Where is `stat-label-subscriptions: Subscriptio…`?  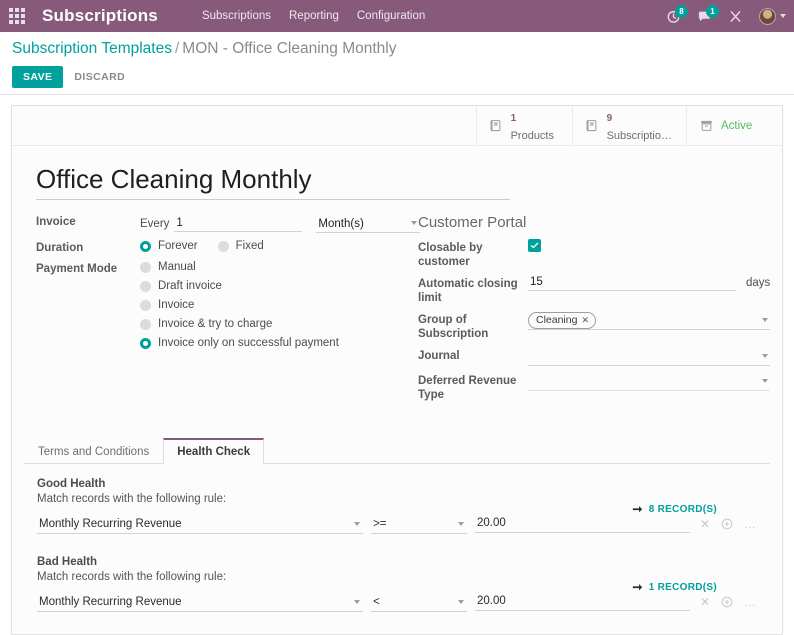
stat-label-subscriptions: Subscriptio… is located at coordinates (639, 135).